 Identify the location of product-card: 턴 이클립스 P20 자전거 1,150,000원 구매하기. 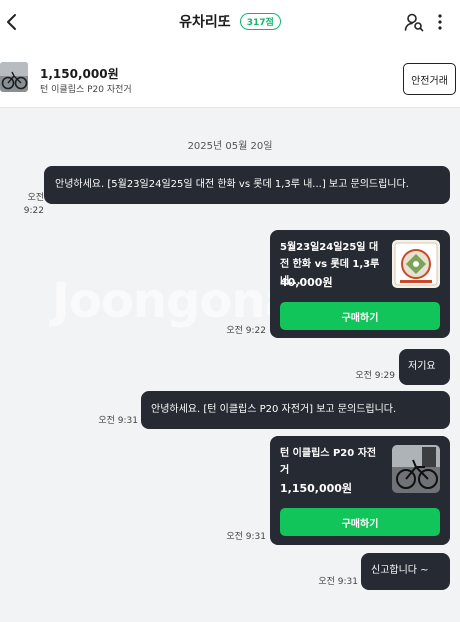
(360, 490).